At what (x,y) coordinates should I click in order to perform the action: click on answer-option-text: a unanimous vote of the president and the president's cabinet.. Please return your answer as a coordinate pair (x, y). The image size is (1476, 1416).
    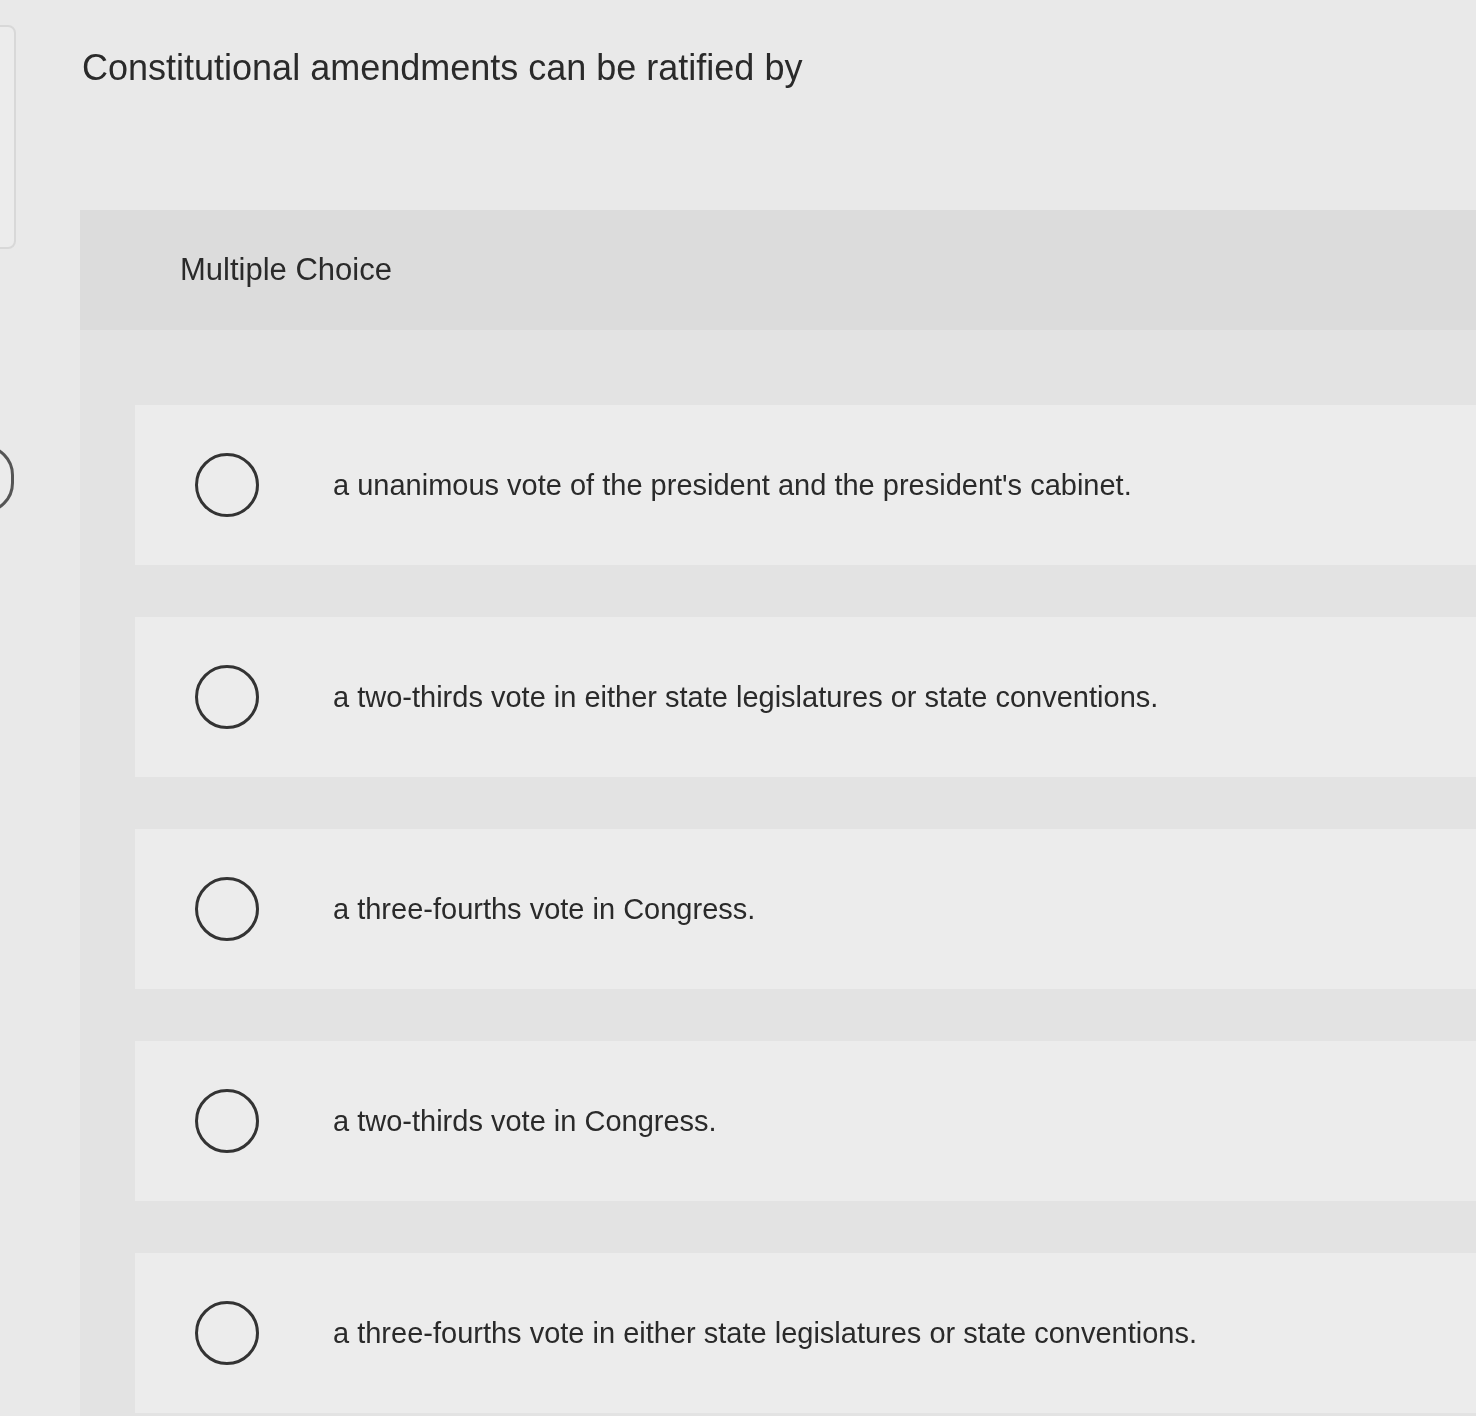
    Looking at the image, I should click on (732, 485).